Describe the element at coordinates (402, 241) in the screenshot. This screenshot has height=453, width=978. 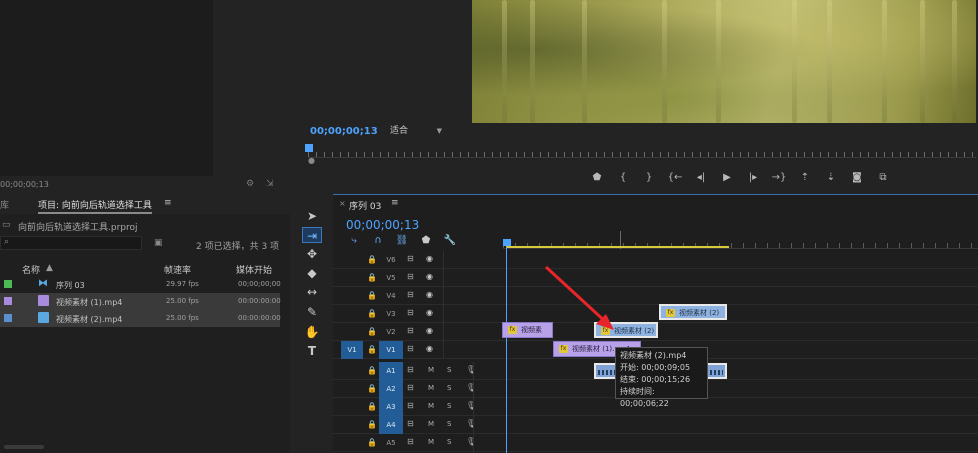
I see `linked-selection-icon: ⛓` at that location.